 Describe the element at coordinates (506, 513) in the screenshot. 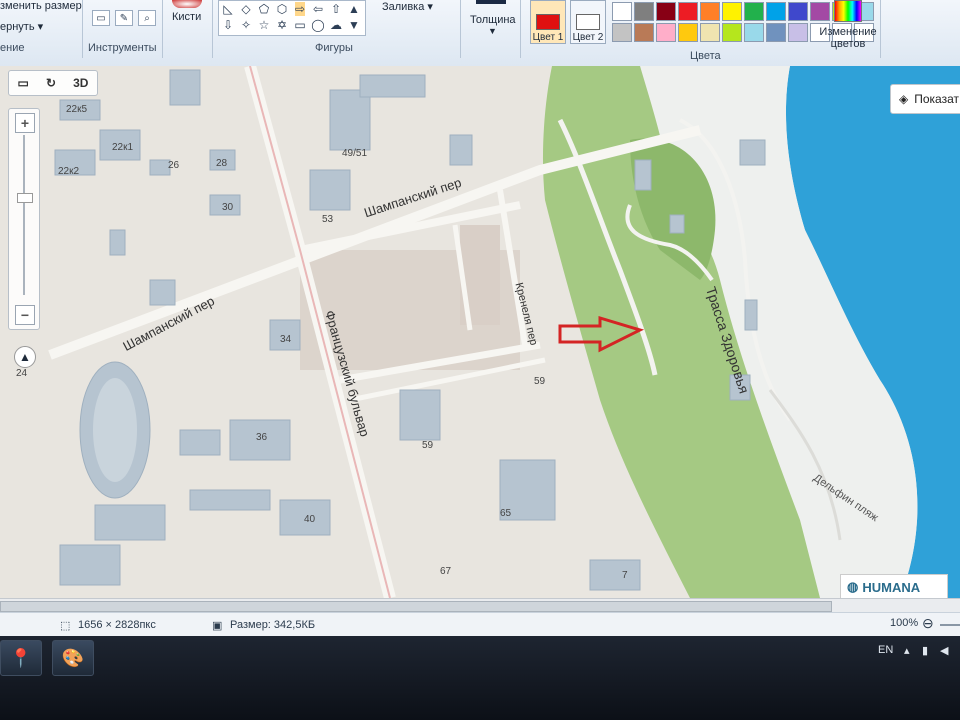

I see `building-number: 65` at that location.